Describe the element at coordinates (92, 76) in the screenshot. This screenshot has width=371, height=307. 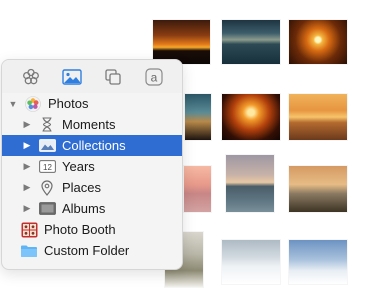
I see `source-toolbar: a` at that location.